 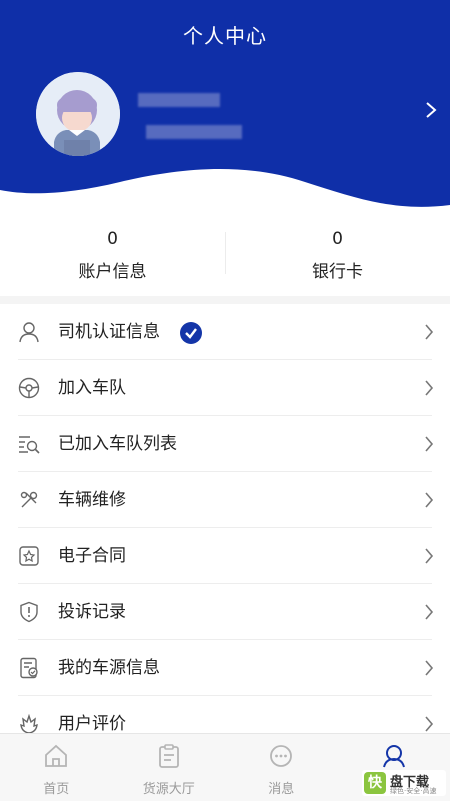 I want to click on menu-item-vehicle-repair: 车辆维修, so click(x=225, y=500).